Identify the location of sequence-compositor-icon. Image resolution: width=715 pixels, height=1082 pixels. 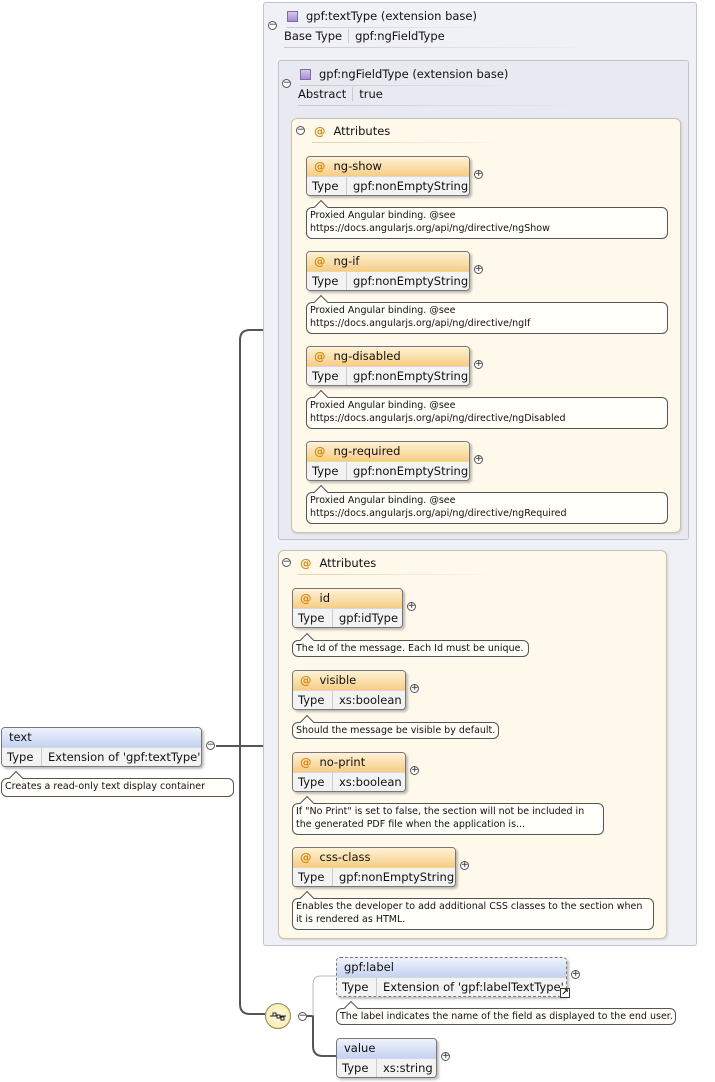
(278, 1016).